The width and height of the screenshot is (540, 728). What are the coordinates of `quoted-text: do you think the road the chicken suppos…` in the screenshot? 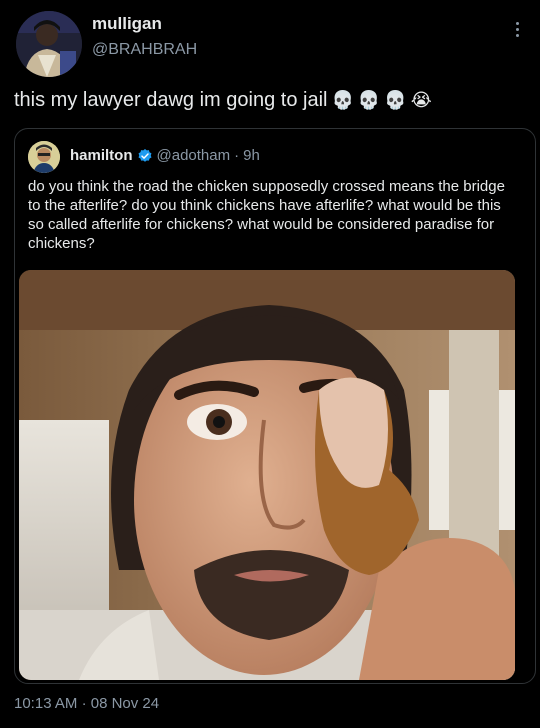 It's located at (266, 215).